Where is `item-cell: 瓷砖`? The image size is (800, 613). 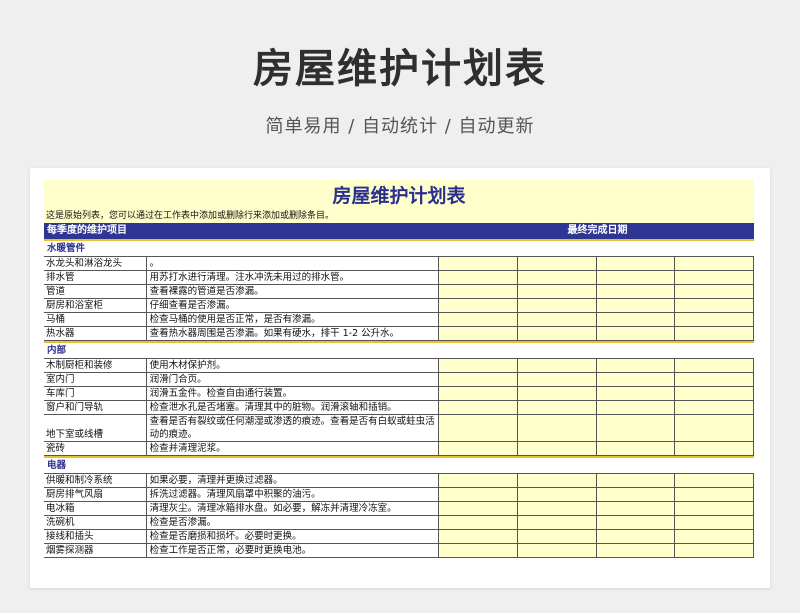 item-cell: 瓷砖 is located at coordinates (95, 448).